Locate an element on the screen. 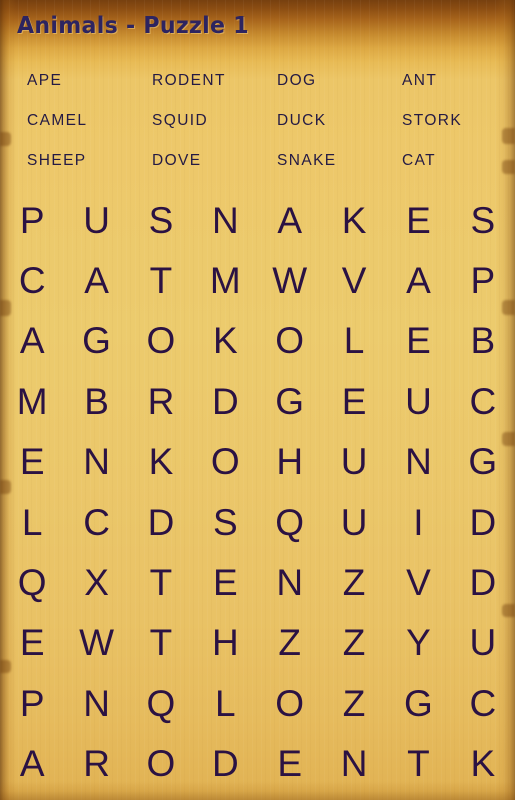 Image resolution: width=515 pixels, height=800 pixels. word-list-item: SQUID is located at coordinates (180, 121).